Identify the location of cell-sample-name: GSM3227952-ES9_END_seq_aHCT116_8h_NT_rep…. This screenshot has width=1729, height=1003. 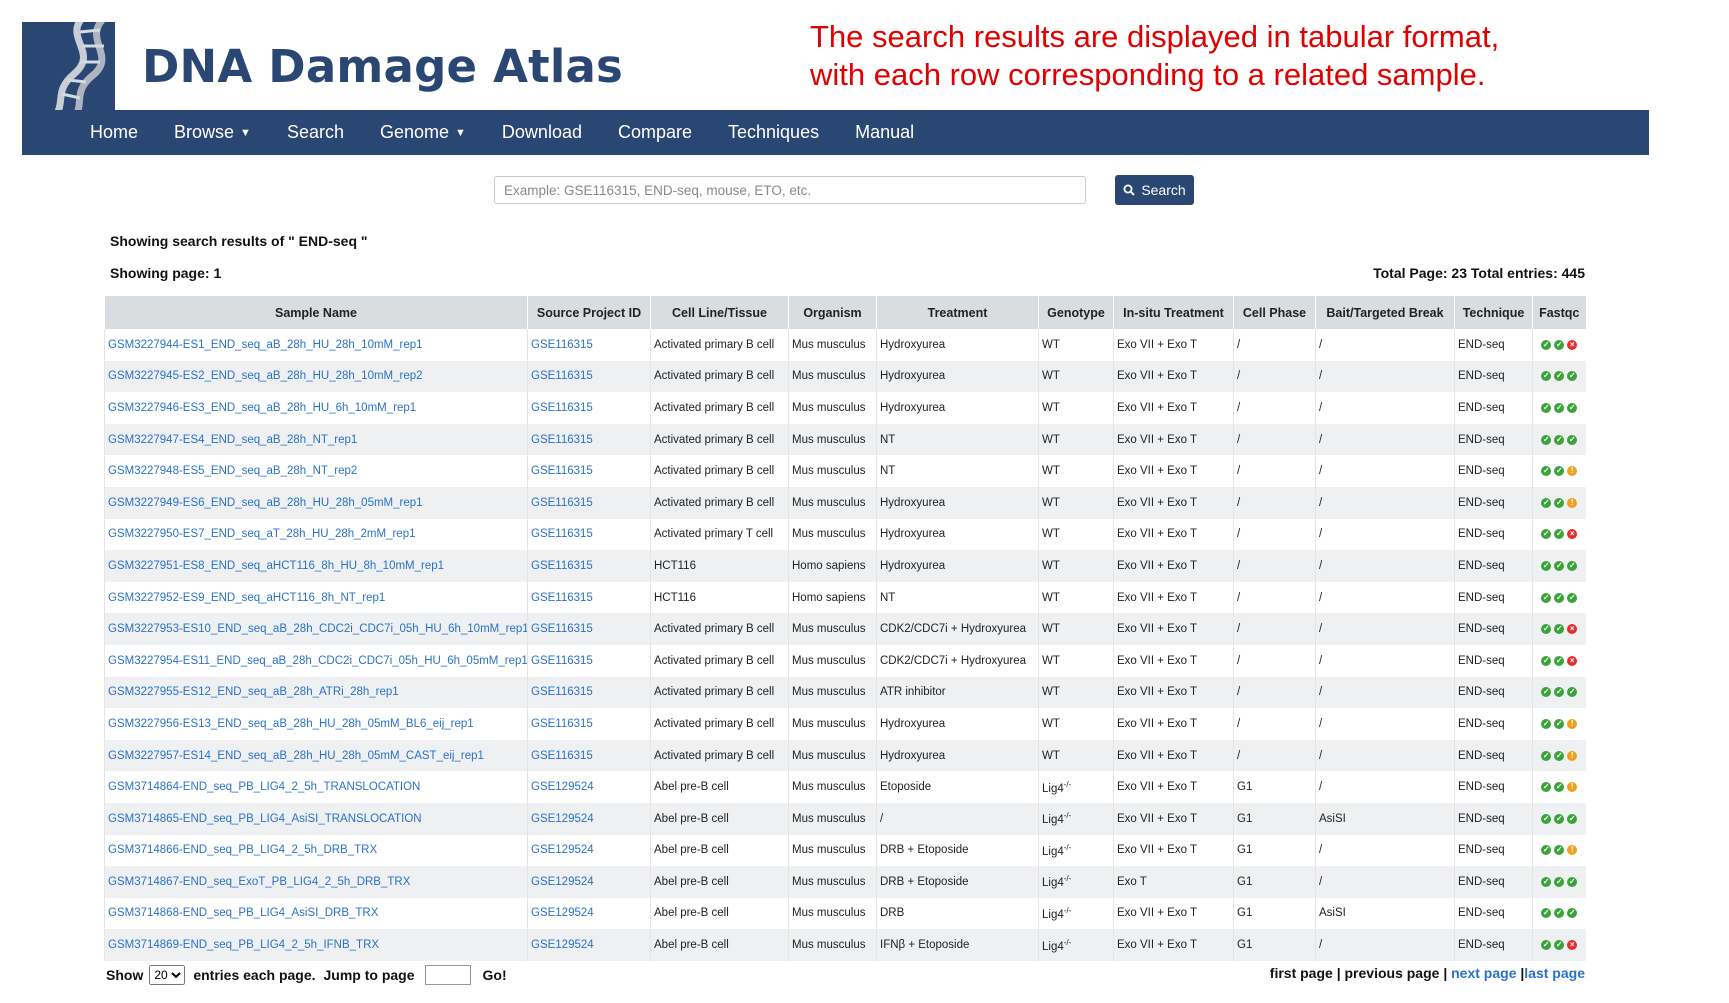
(316, 597).